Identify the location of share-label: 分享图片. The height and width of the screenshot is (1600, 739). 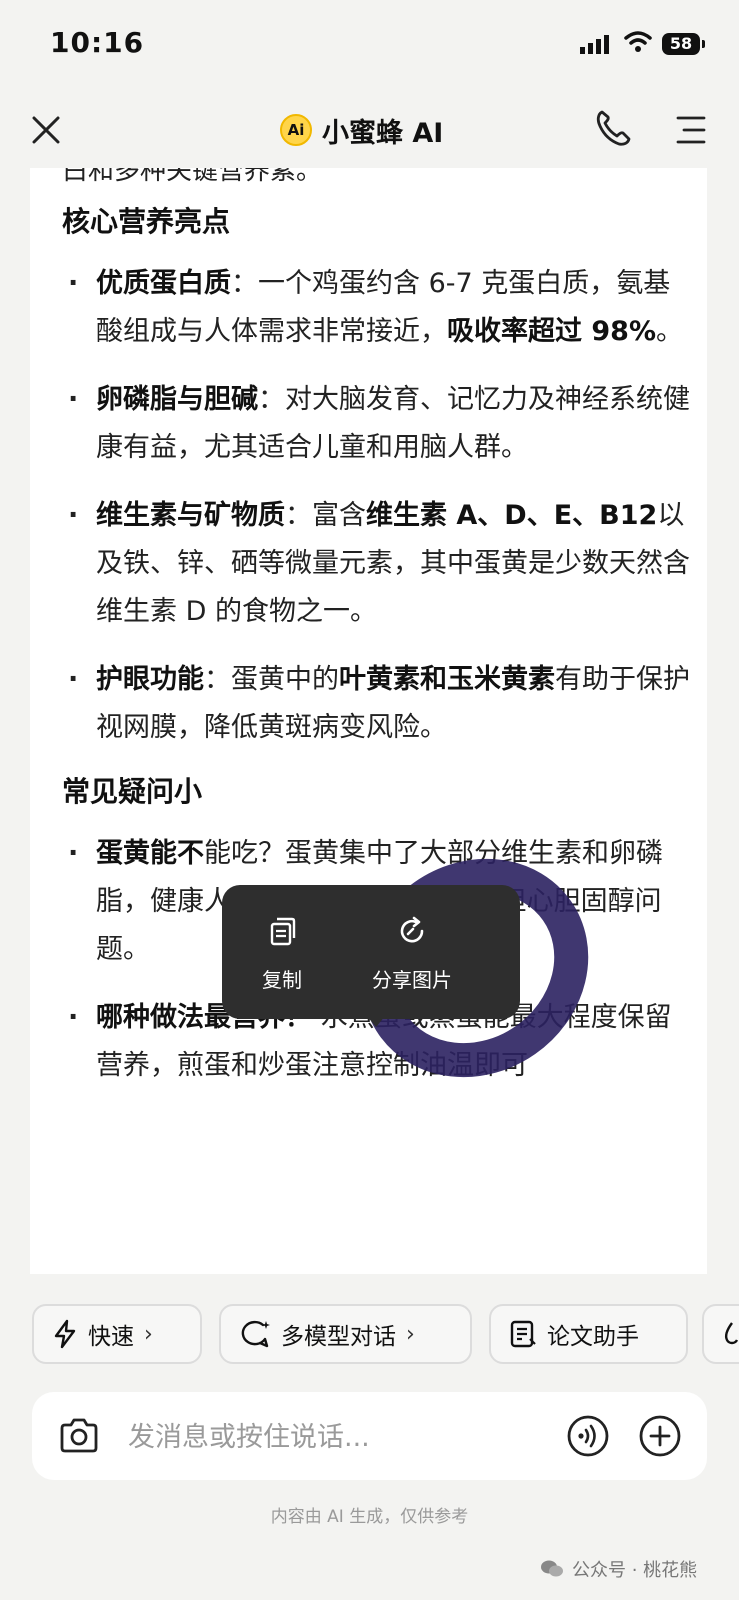
(412, 980).